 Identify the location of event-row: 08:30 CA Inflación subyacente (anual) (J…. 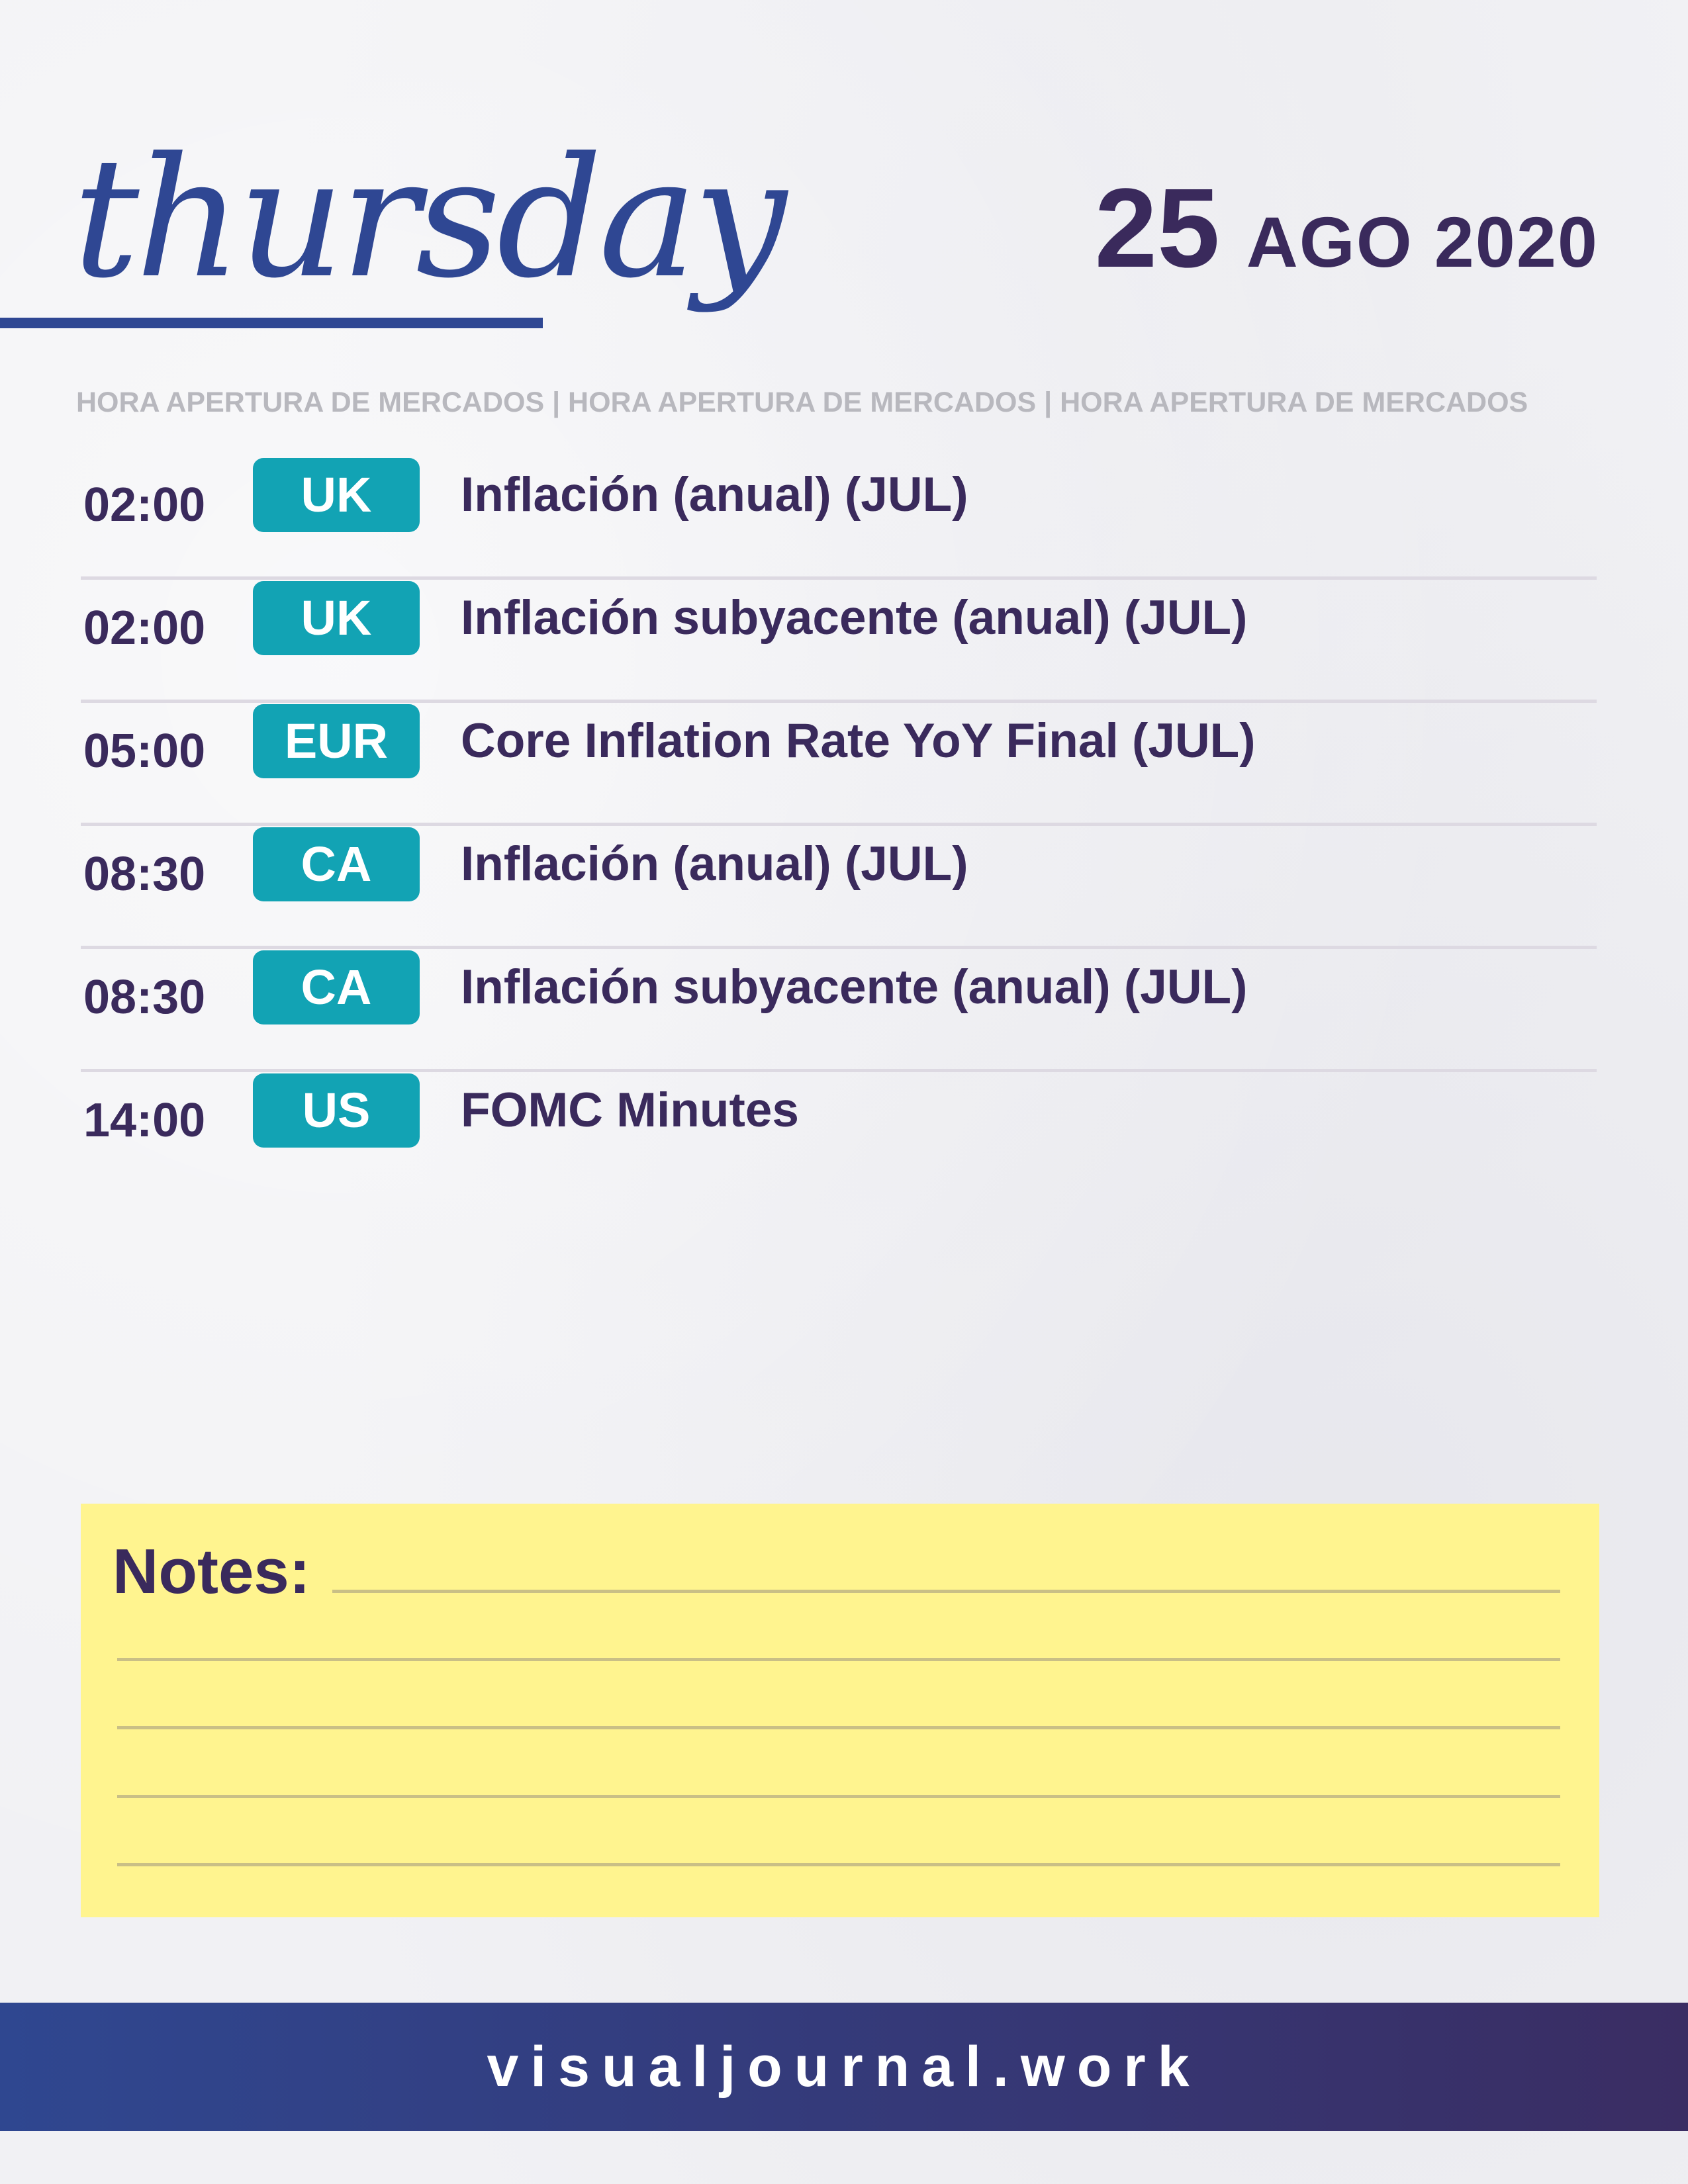
(839, 1011).